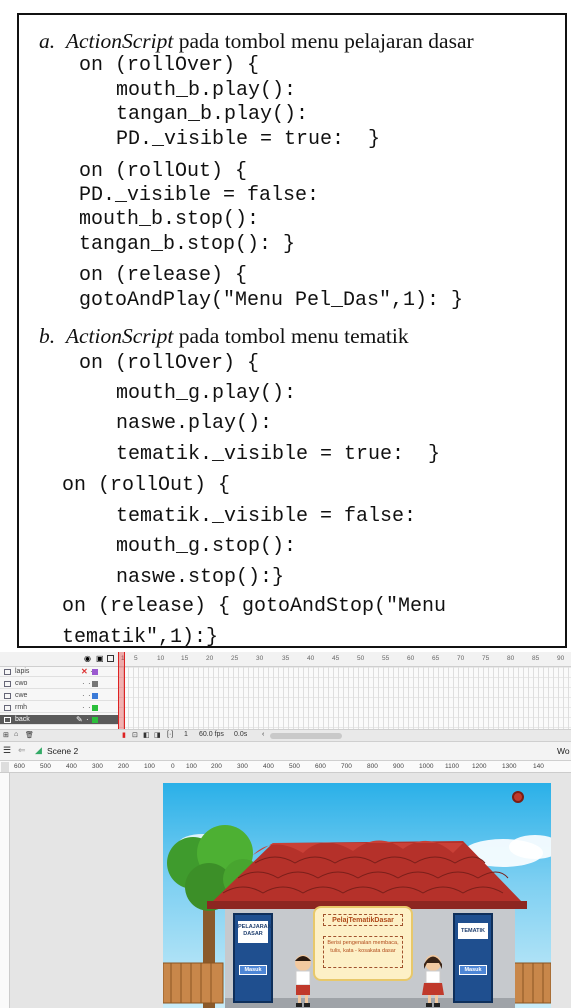 This screenshot has width=571, height=1008. Describe the element at coordinates (169, 363) in the screenshot. I see `code-line: on (rollOver) {` at that location.